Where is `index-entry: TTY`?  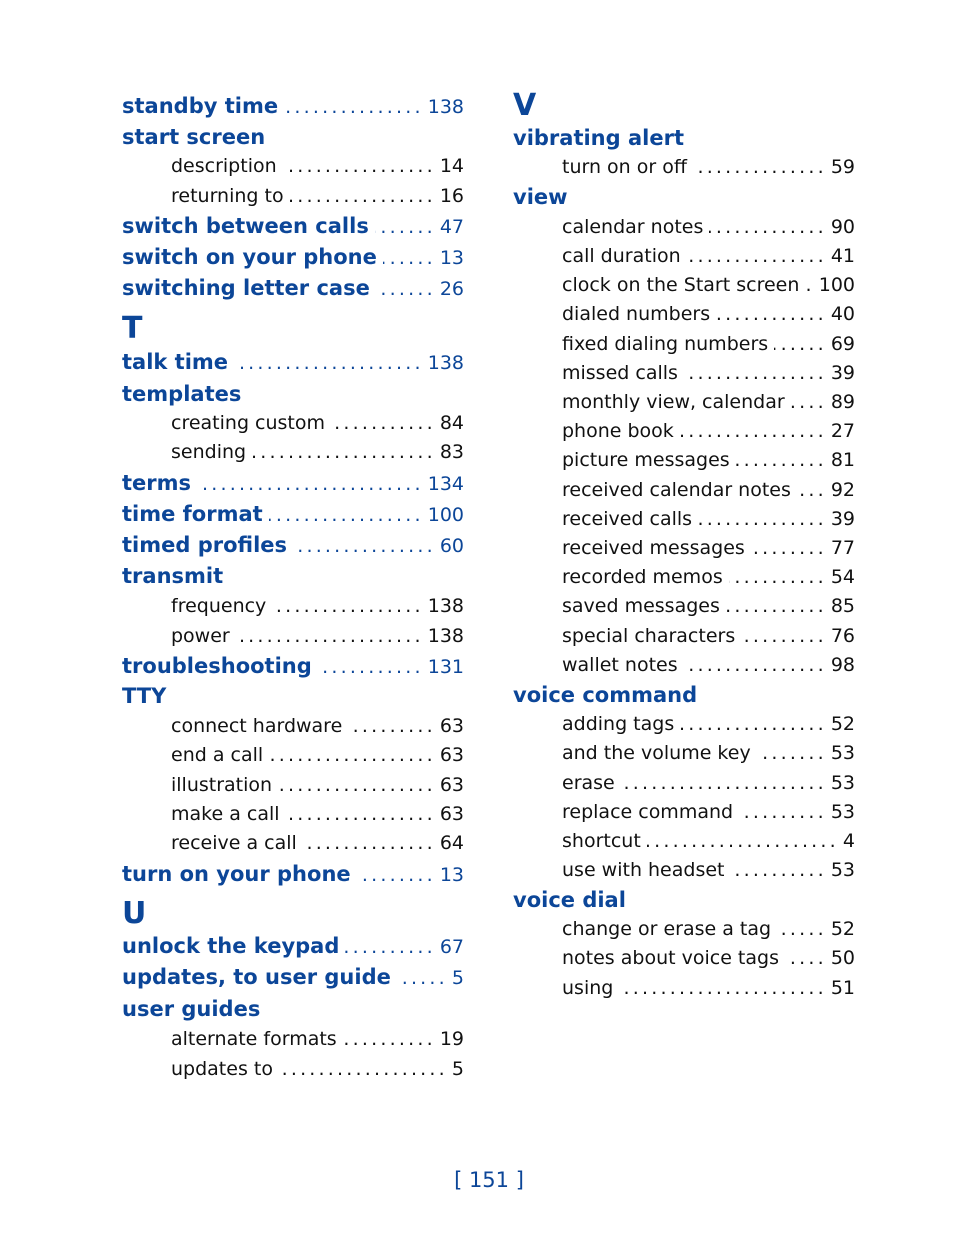 index-entry: TTY is located at coordinates (293, 696).